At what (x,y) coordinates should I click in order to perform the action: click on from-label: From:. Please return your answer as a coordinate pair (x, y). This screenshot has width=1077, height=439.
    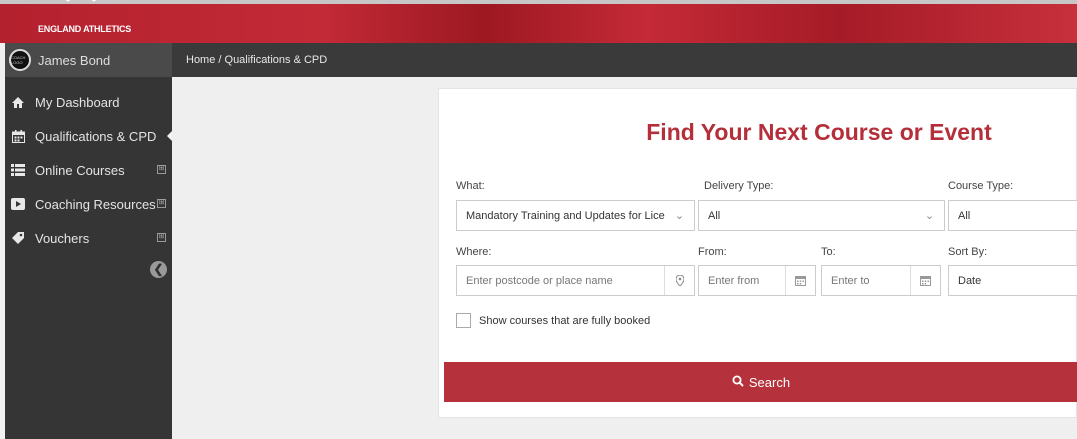
    Looking at the image, I should click on (712, 252).